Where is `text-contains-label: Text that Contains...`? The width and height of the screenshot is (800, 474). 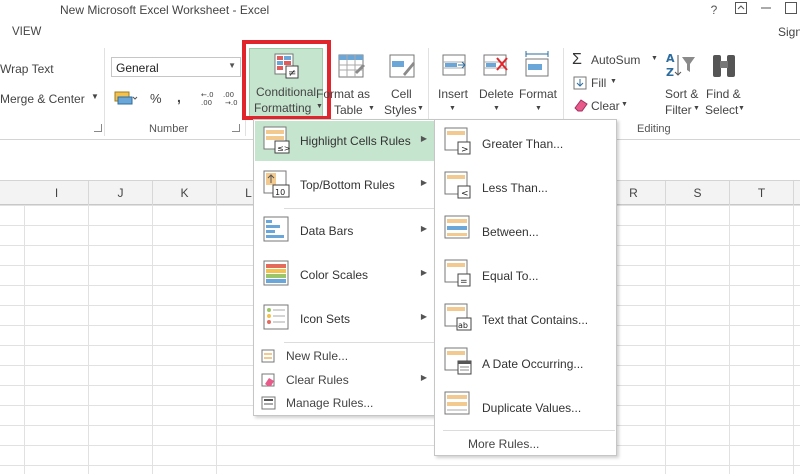 text-contains-label: Text that Contains... is located at coordinates (535, 320).